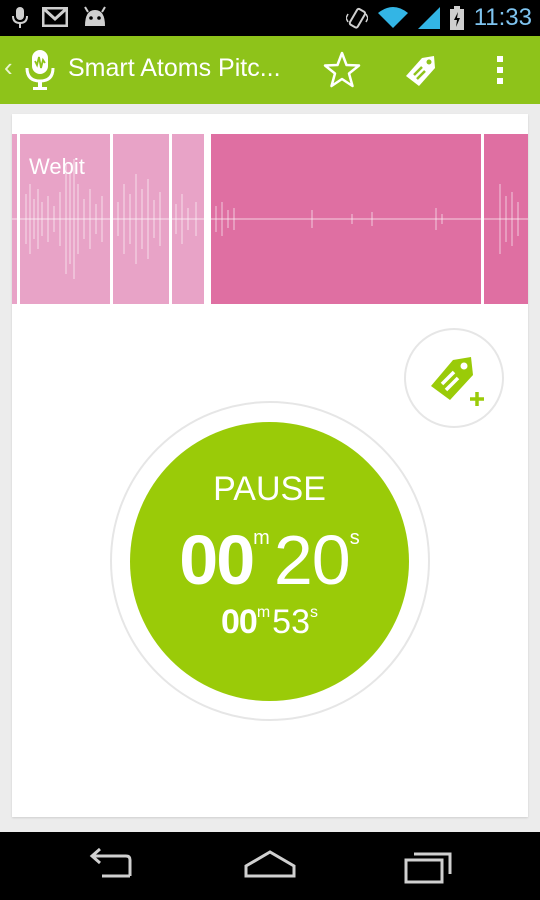  What do you see at coordinates (269, 489) in the screenshot?
I see `pause-label: PAUSE` at bounding box center [269, 489].